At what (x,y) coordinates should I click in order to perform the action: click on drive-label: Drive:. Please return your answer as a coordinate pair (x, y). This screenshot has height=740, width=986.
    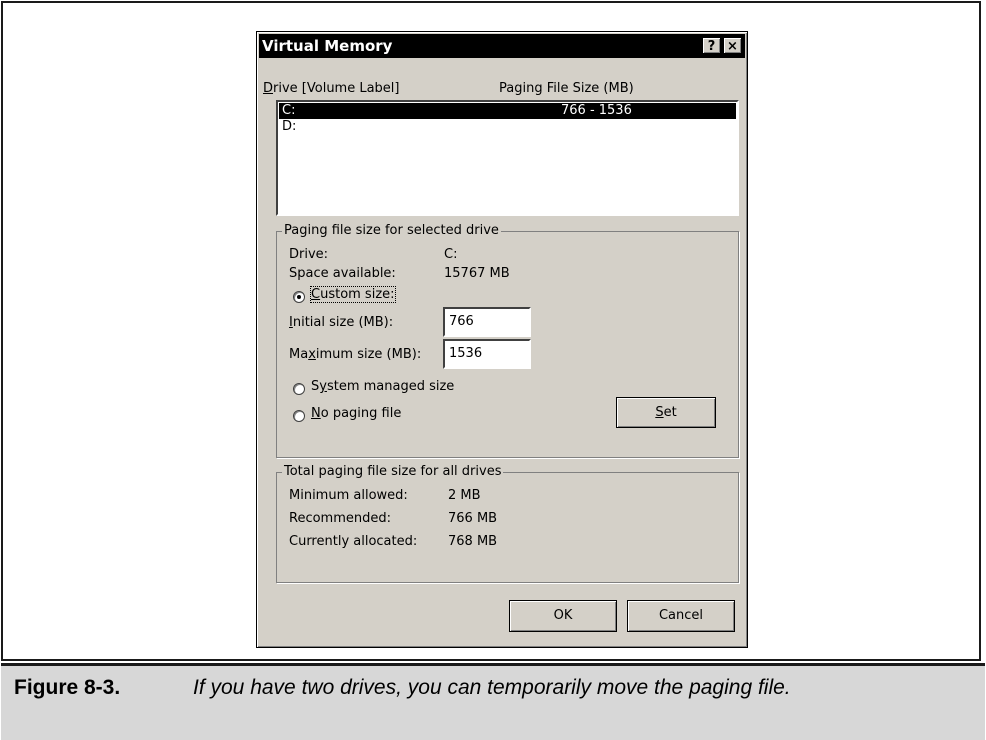
    Looking at the image, I should click on (309, 254).